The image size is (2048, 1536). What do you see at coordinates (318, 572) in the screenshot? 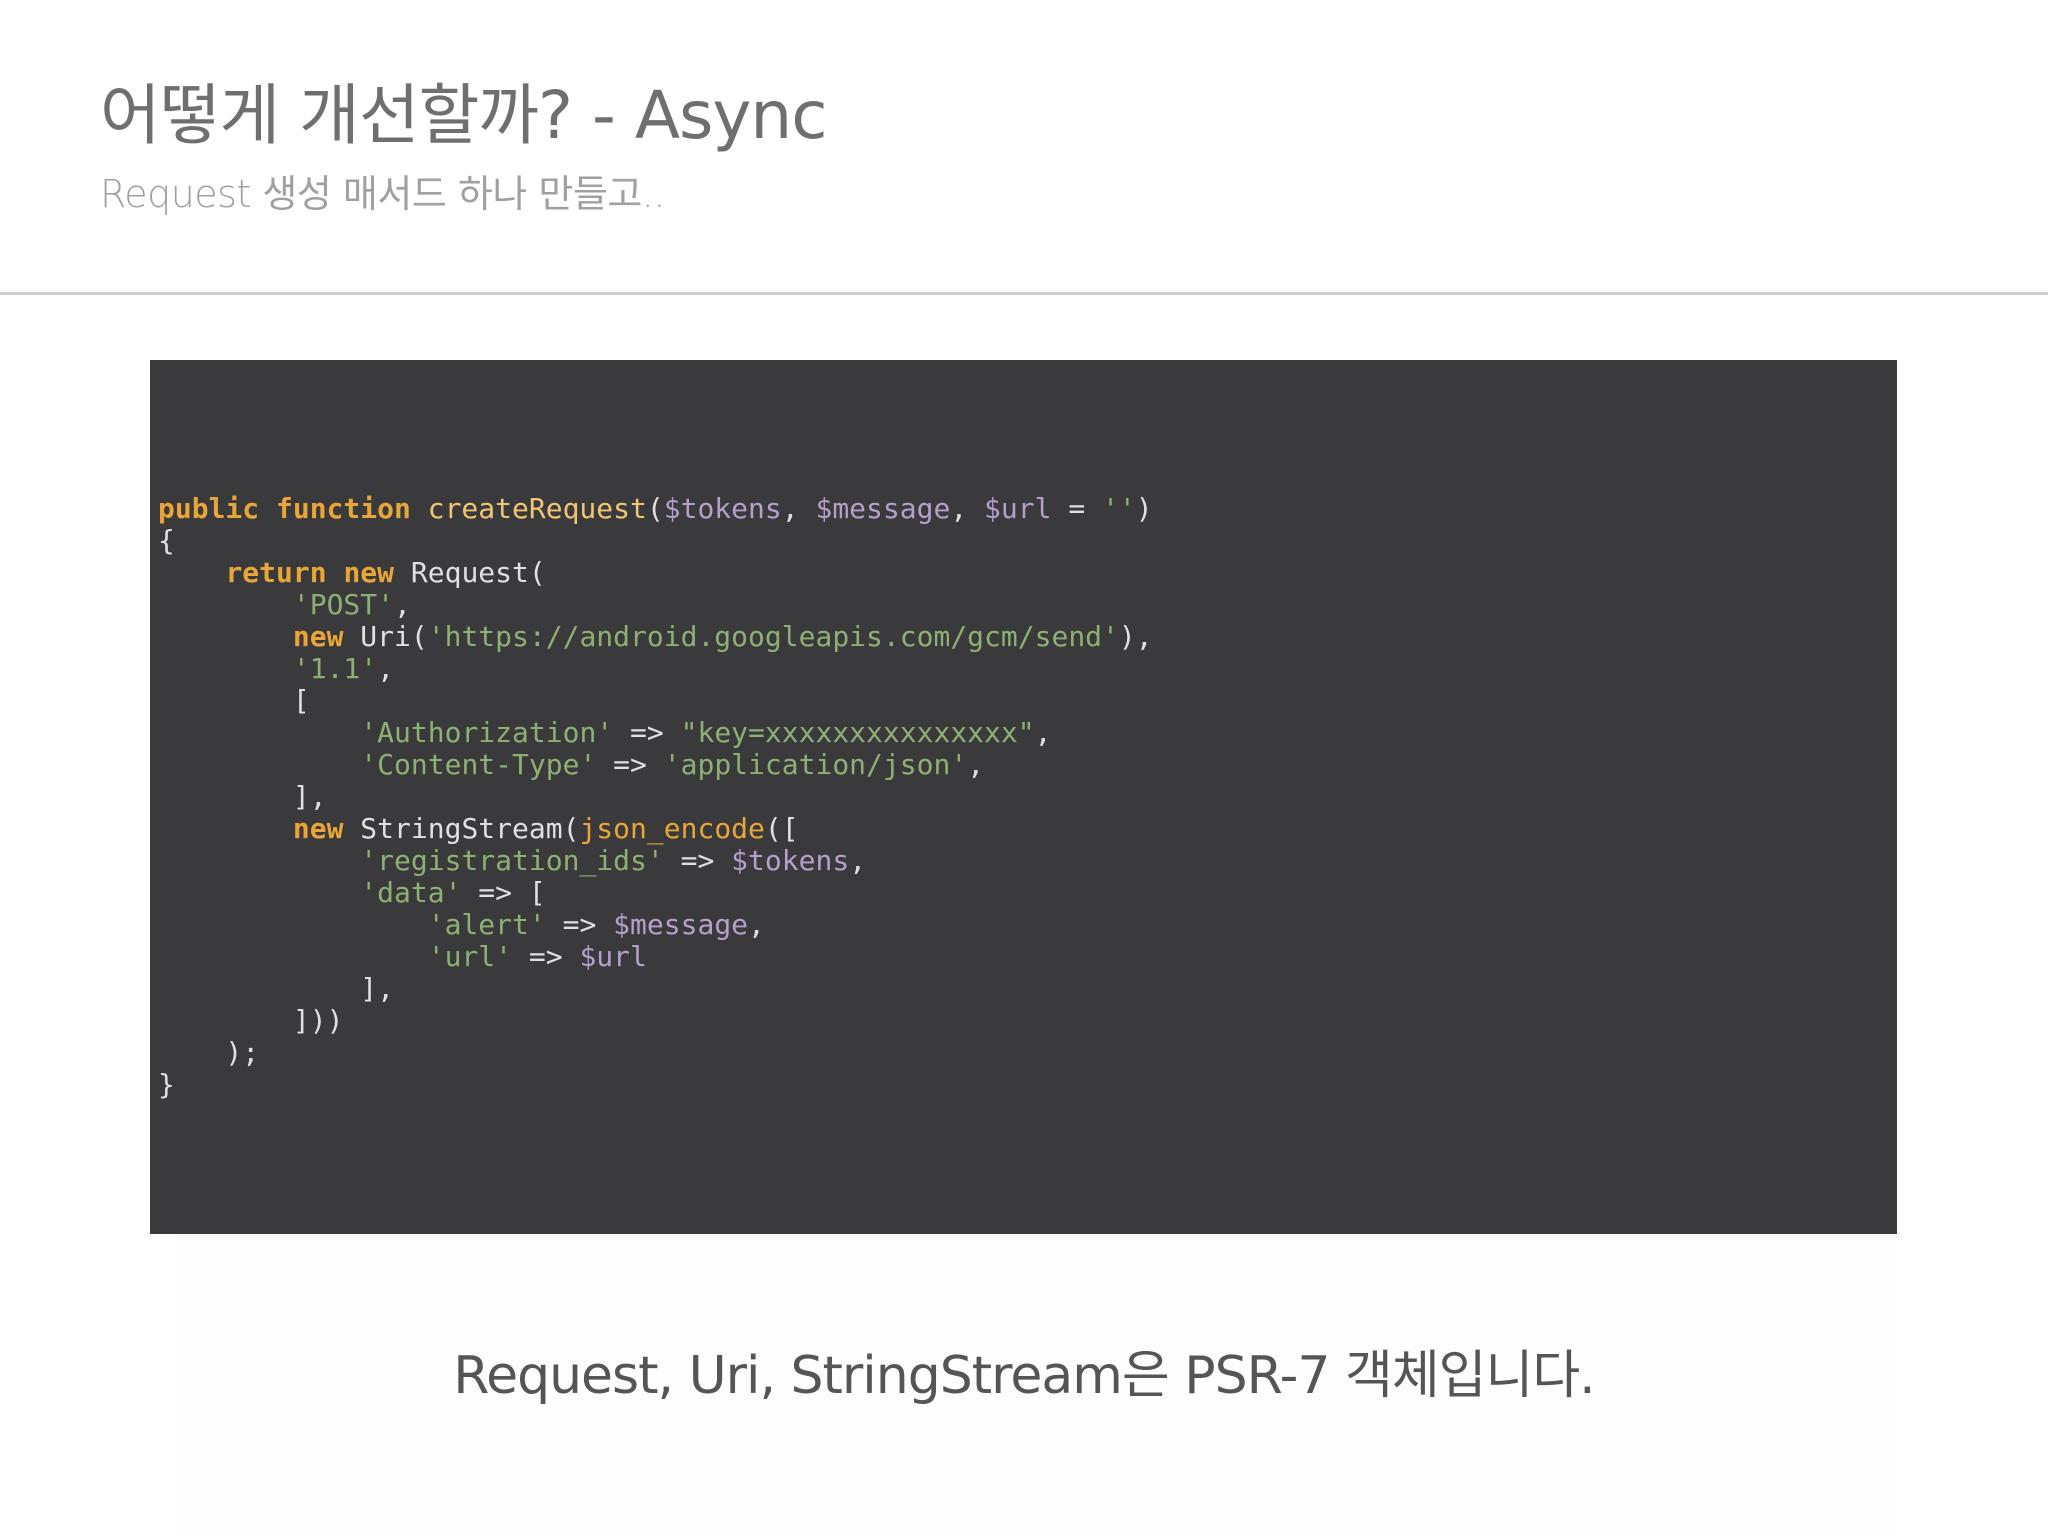
I see `code-token: return new` at bounding box center [318, 572].